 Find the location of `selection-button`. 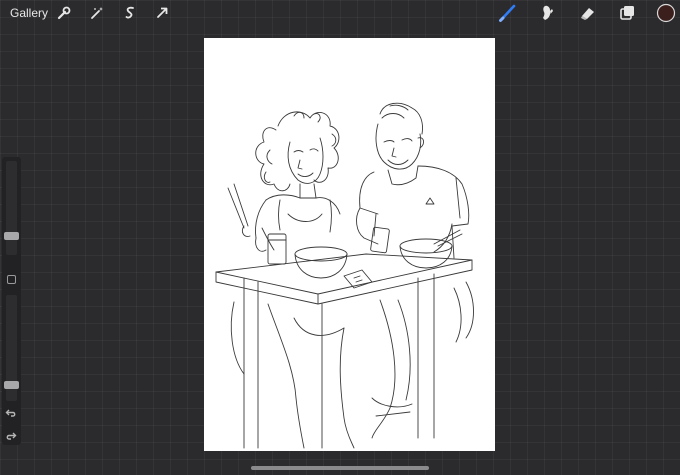

selection-button is located at coordinates (130, 13).